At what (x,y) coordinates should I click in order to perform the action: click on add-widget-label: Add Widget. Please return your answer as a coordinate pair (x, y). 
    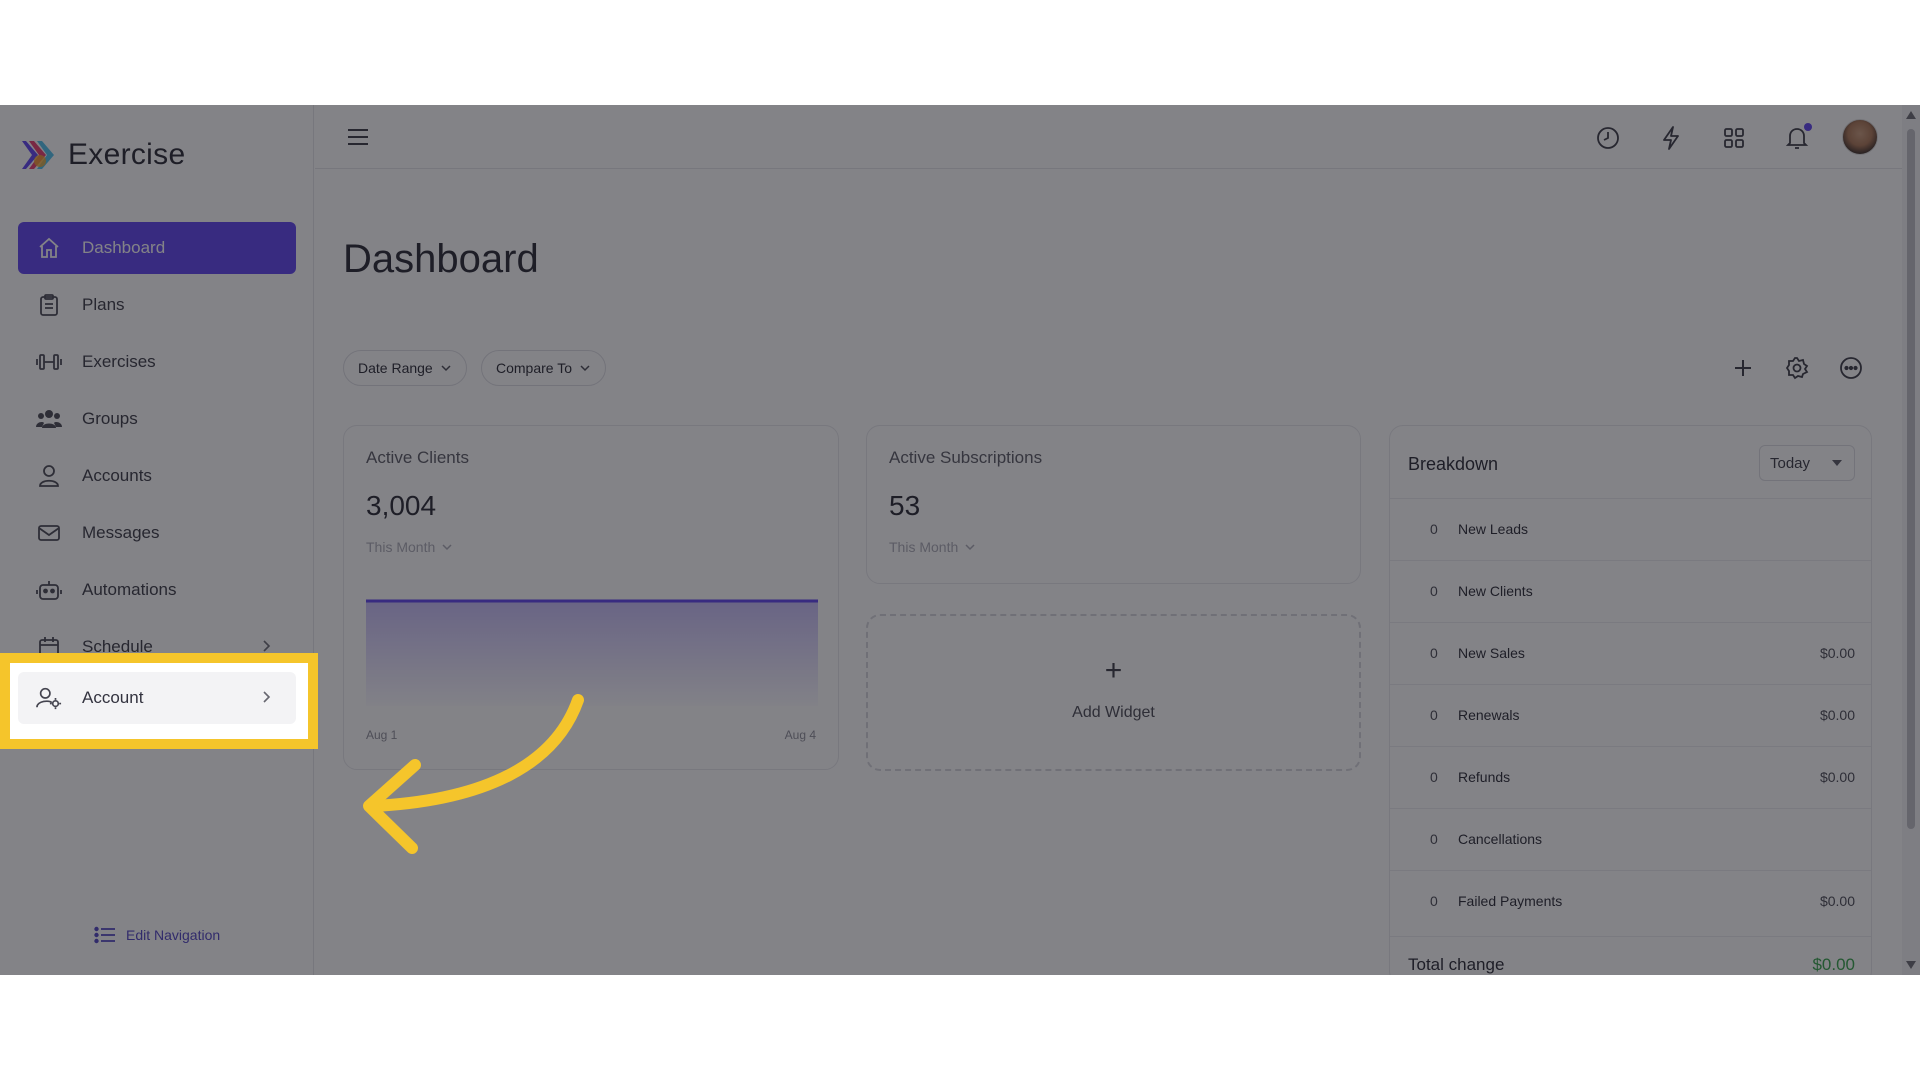
    Looking at the image, I should click on (1113, 712).